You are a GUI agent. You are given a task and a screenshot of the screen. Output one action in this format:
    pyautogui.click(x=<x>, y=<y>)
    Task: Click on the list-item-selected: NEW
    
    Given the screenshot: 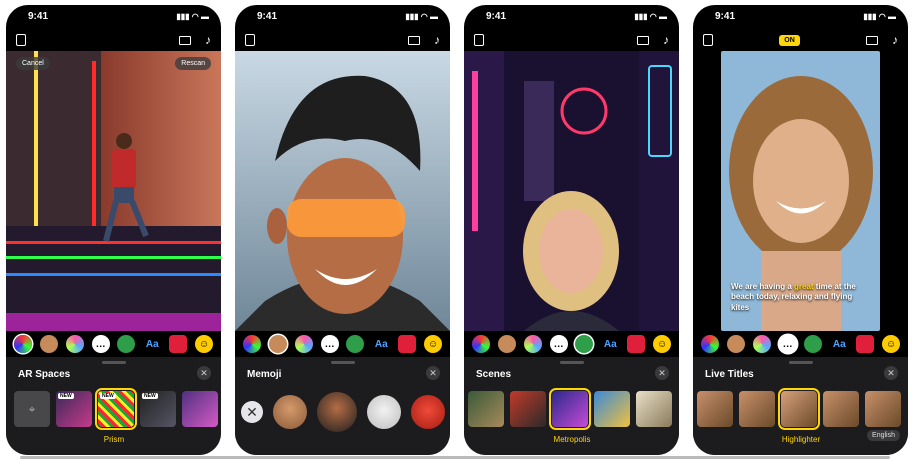 What is the action you would take?
    pyautogui.click(x=116, y=409)
    